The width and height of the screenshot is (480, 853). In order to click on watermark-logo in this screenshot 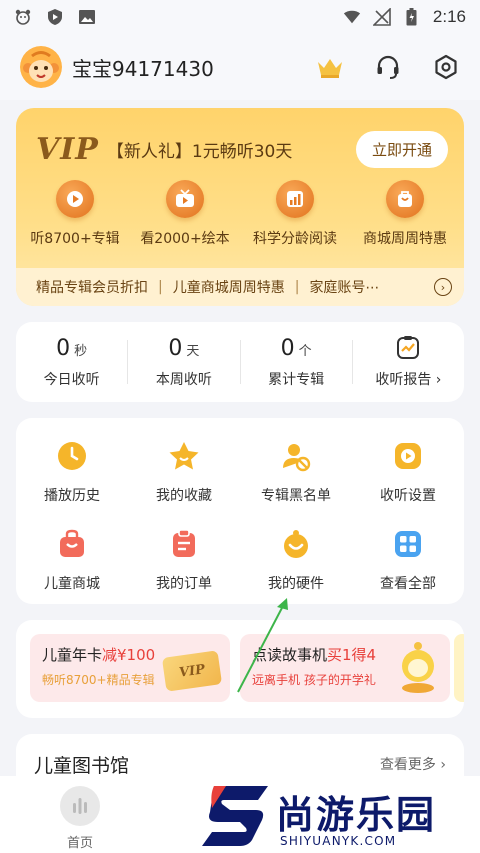, I will do `click(235, 816)`.